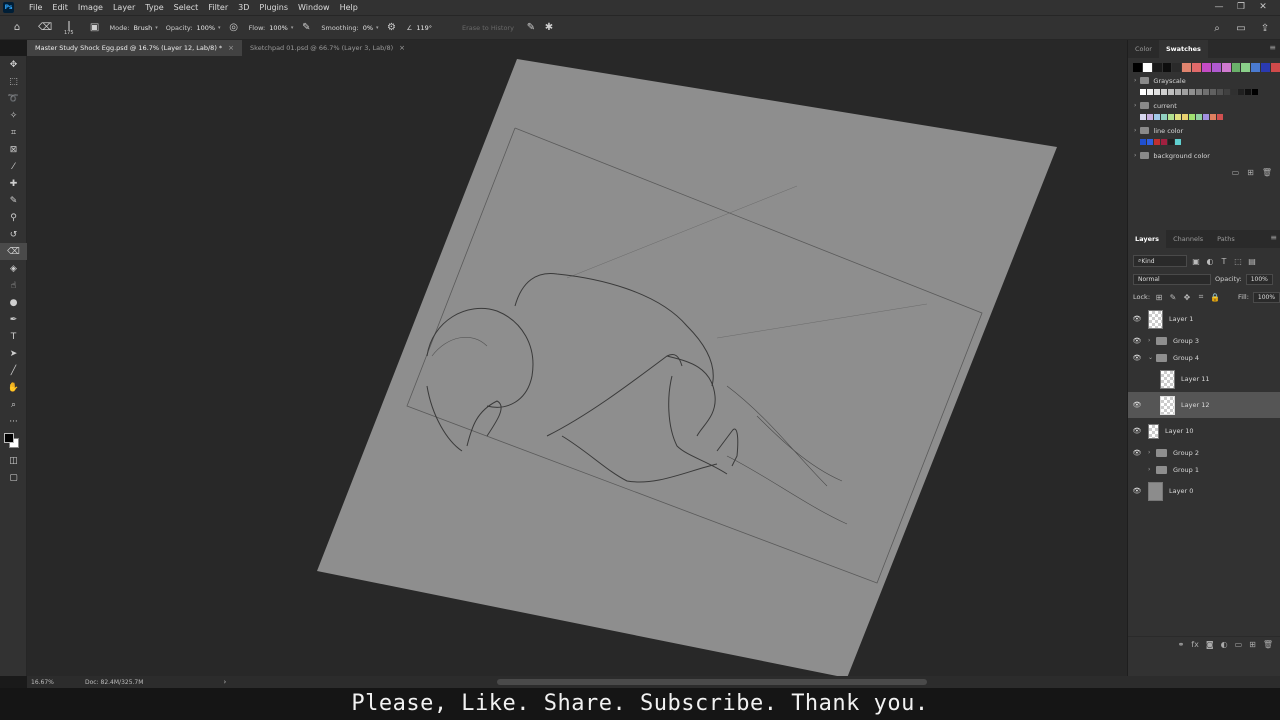 This screenshot has width=1280, height=720. Describe the element at coordinates (1143, 49) in the screenshot. I see `tab-color: Color` at that location.